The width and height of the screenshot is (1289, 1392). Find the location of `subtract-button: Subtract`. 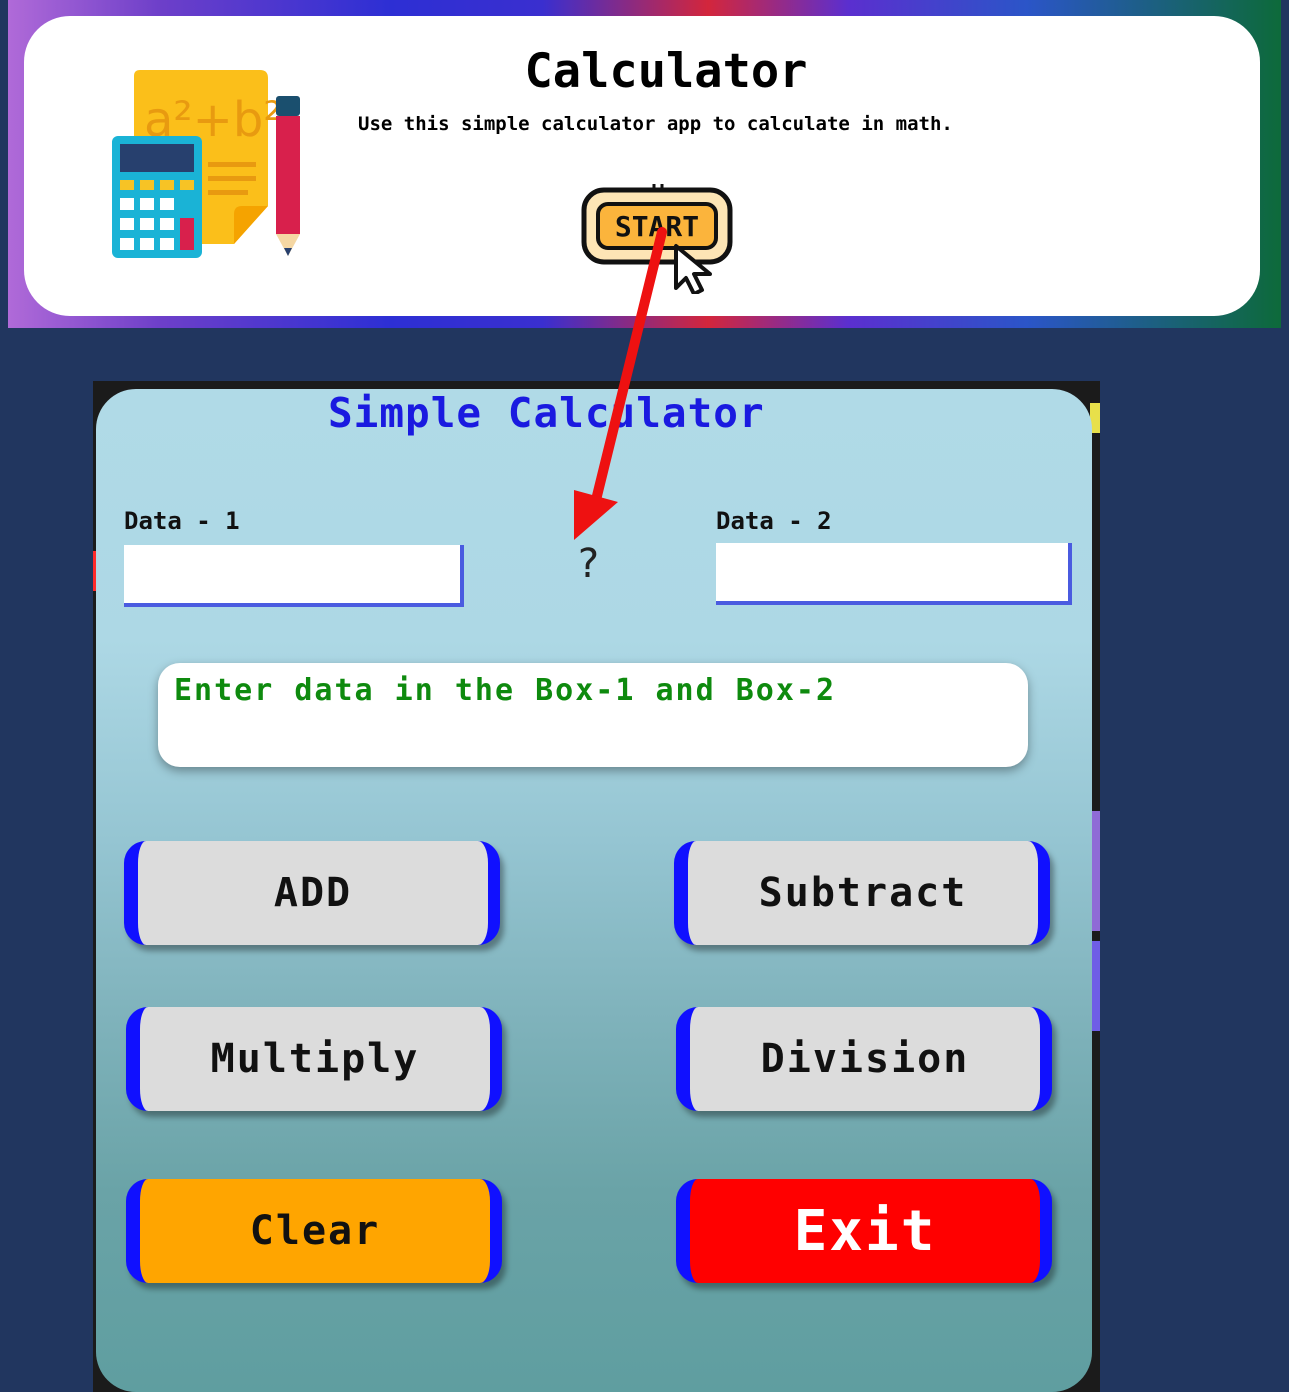

subtract-button: Subtract is located at coordinates (862, 893).